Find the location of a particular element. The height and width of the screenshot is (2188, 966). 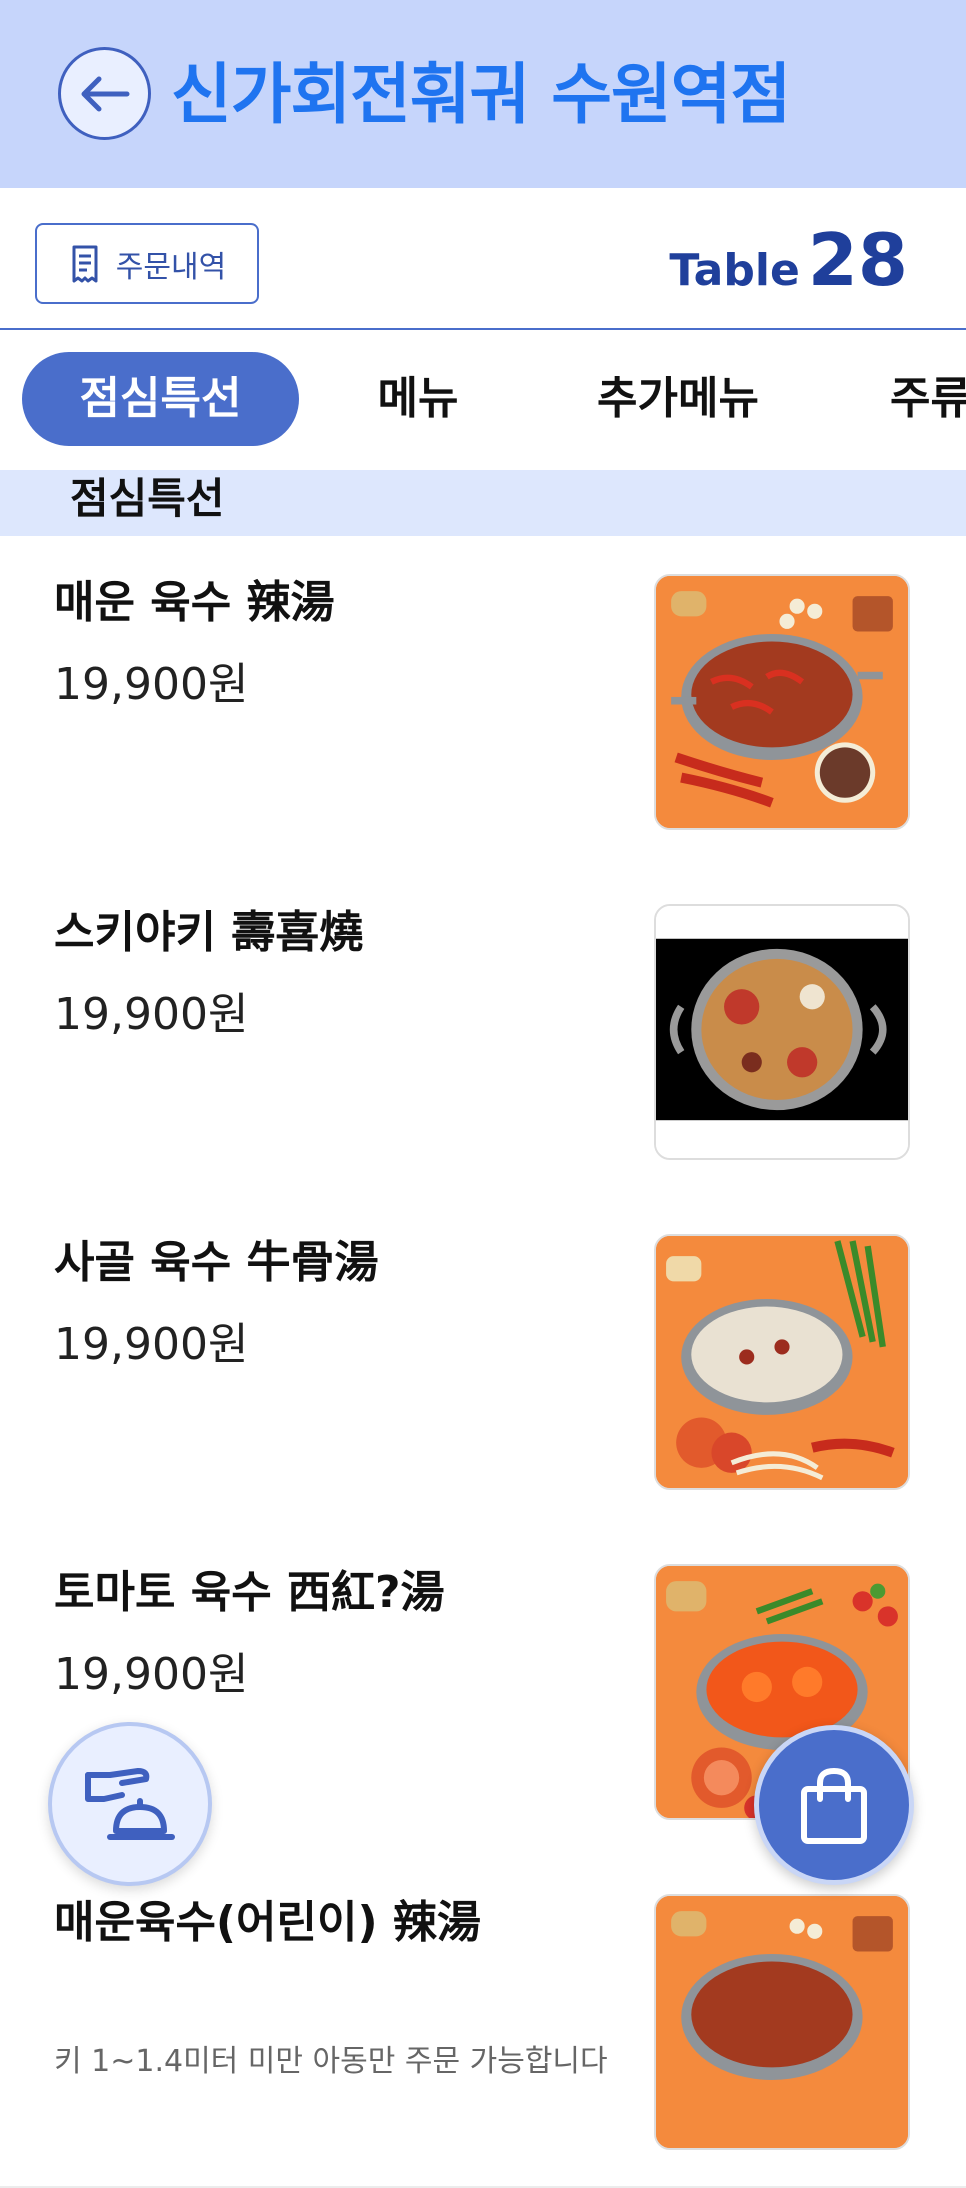

menu-item-name: 매운육수(어린이) 辣湯 is located at coordinates (267, 1922).